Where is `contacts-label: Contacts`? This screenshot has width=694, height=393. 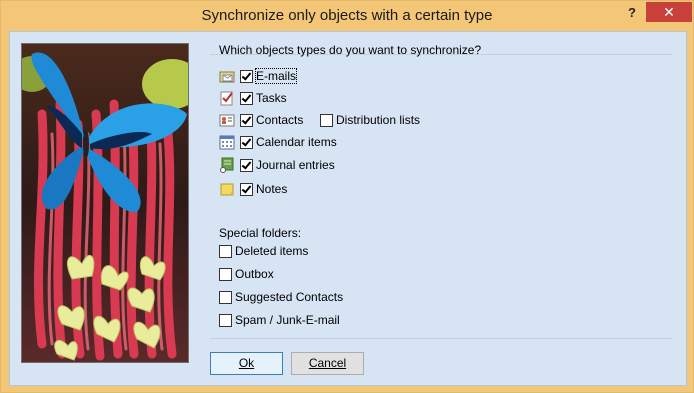
contacts-label: Contacts is located at coordinates (280, 120).